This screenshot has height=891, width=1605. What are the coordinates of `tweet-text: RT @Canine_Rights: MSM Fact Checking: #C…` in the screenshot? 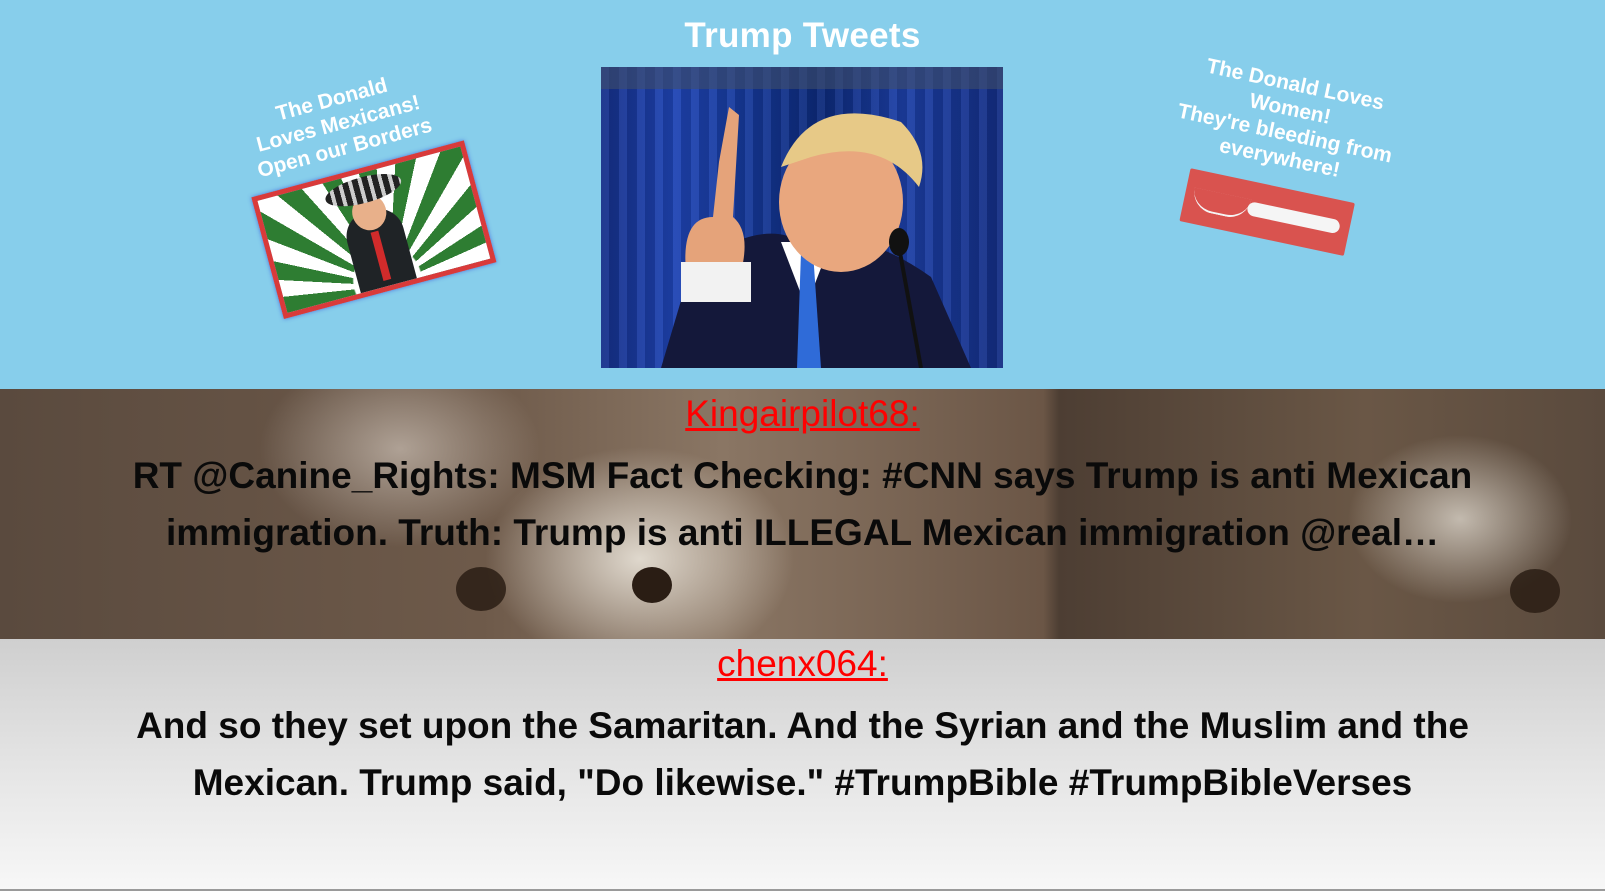 It's located at (802, 504).